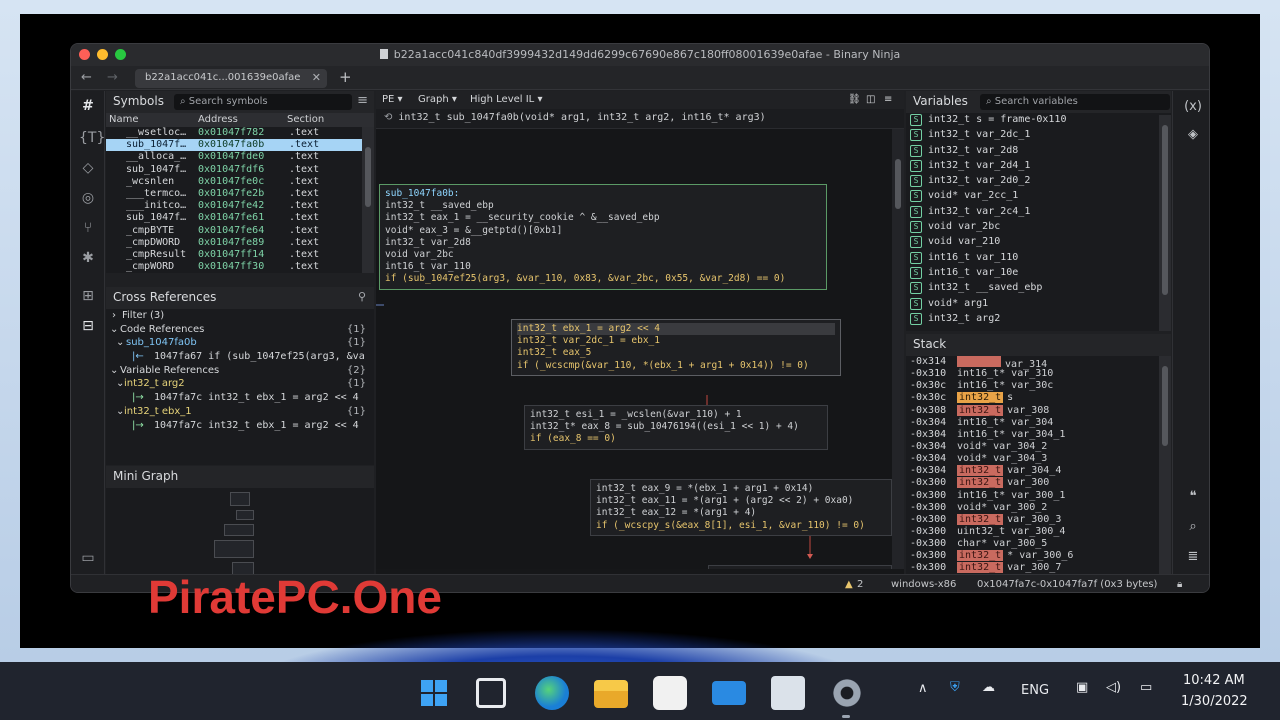  I want to click on list-icon: ≣, so click(1193, 558).